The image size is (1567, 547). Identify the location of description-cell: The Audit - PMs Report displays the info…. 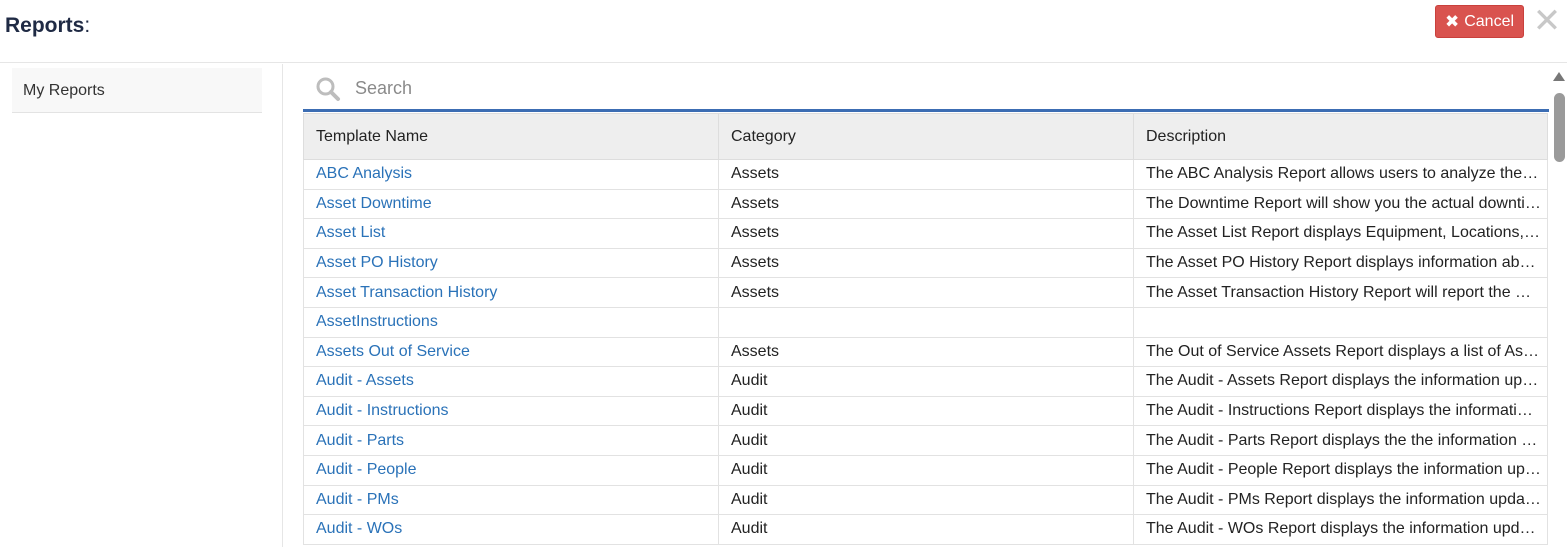
(1340, 500).